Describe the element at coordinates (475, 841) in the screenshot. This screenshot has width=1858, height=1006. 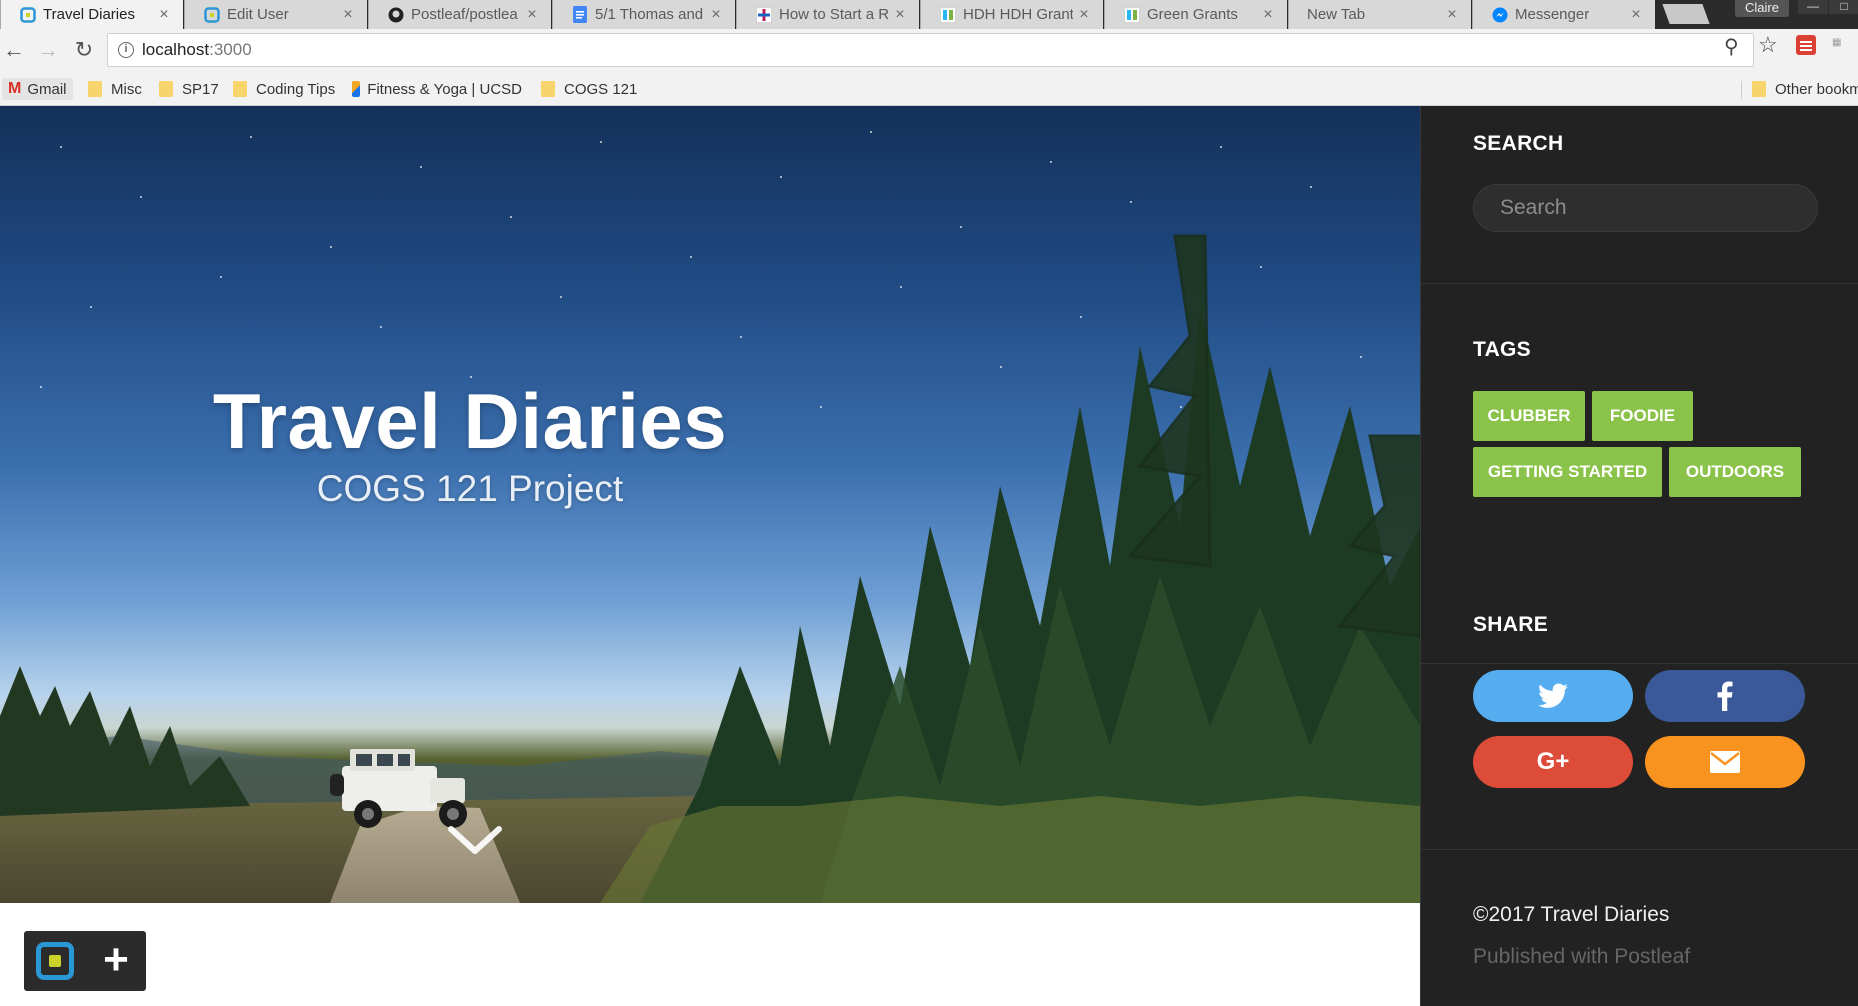
I see `chevron-down-icon` at that location.